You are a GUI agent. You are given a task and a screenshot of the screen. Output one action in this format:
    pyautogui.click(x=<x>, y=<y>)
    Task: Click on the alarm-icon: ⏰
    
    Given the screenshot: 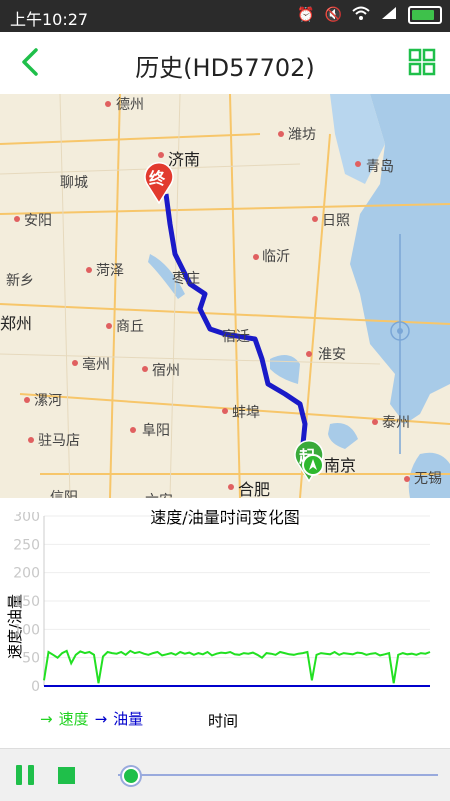 What is the action you would take?
    pyautogui.click(x=306, y=15)
    